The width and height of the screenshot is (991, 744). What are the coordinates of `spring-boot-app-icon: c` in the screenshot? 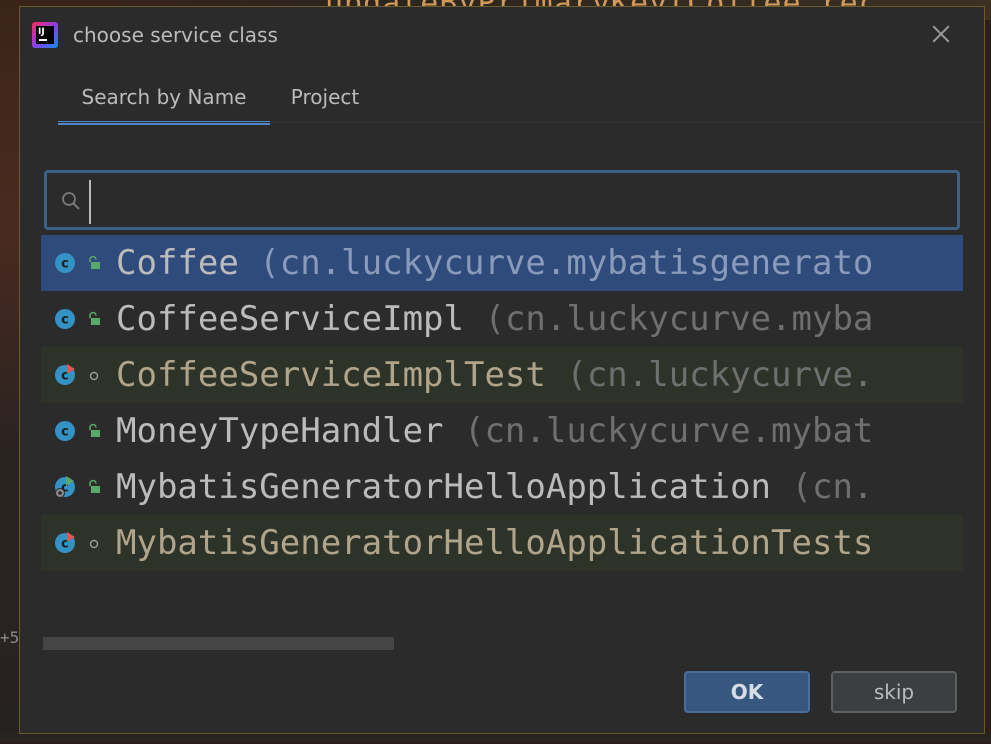 It's located at (65, 487).